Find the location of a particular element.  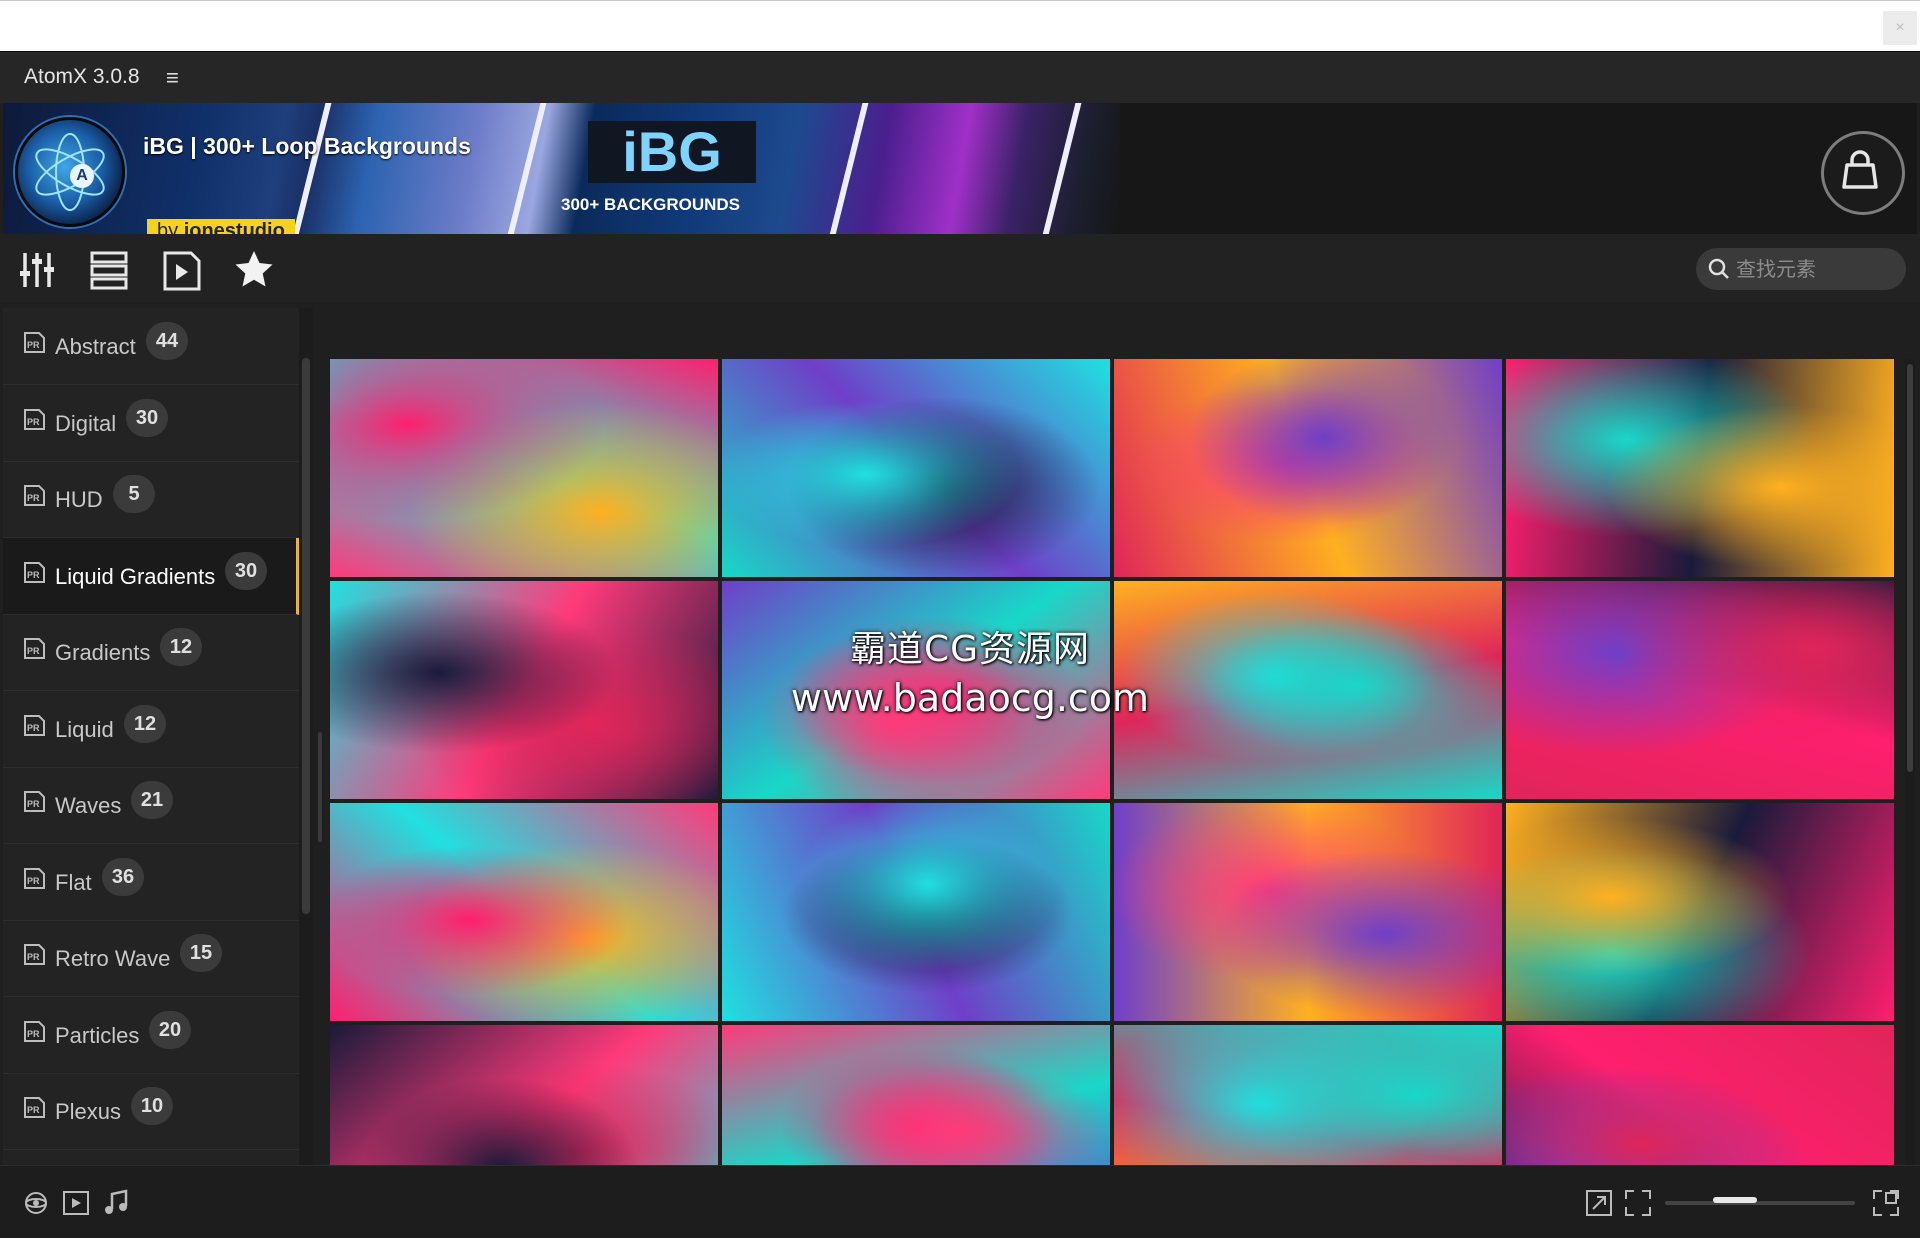

shopping-bag-icon is located at coordinates (1860, 169).